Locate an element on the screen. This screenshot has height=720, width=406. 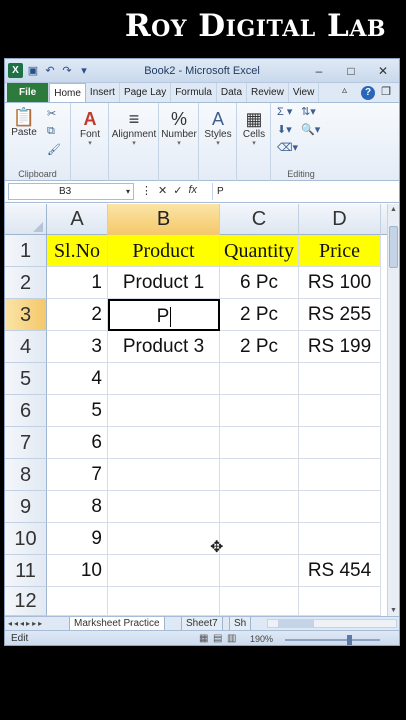
cell-d6 is located at coordinates (340, 411).